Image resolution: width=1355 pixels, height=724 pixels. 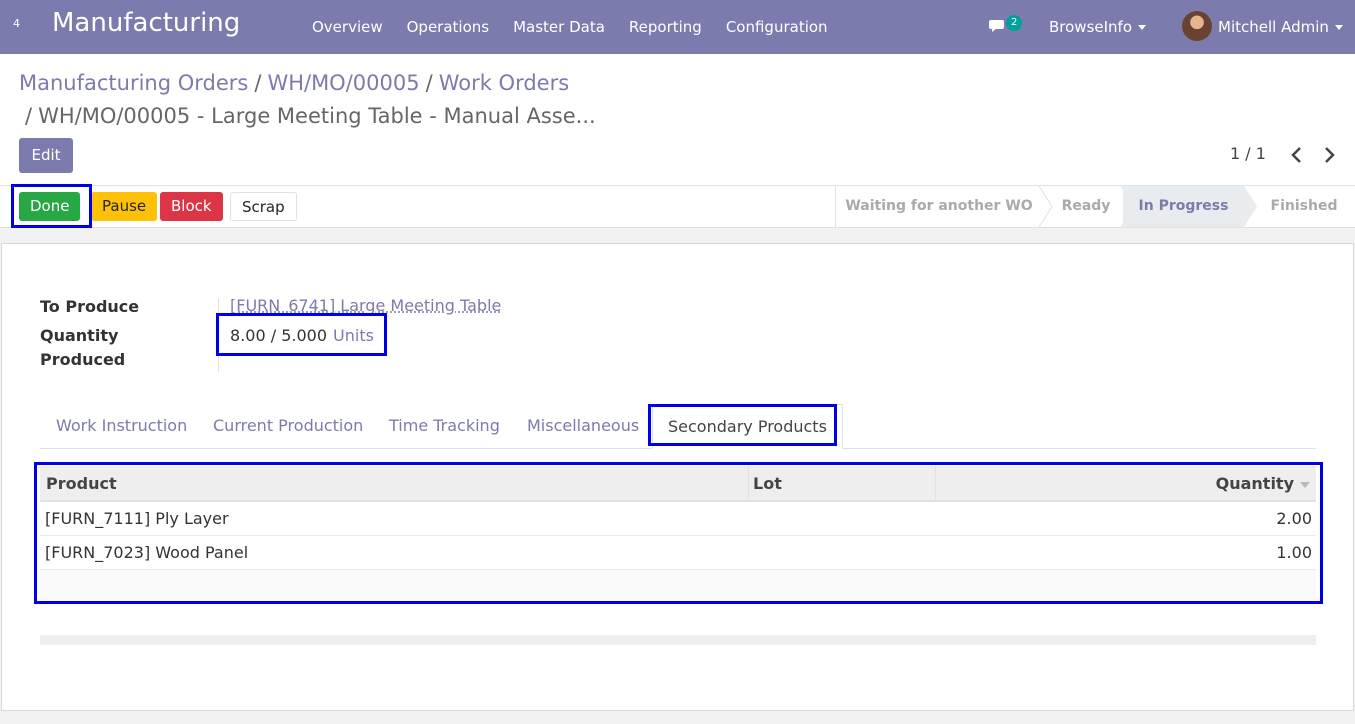 I want to click on stage-ready: Ready, so click(x=1086, y=206).